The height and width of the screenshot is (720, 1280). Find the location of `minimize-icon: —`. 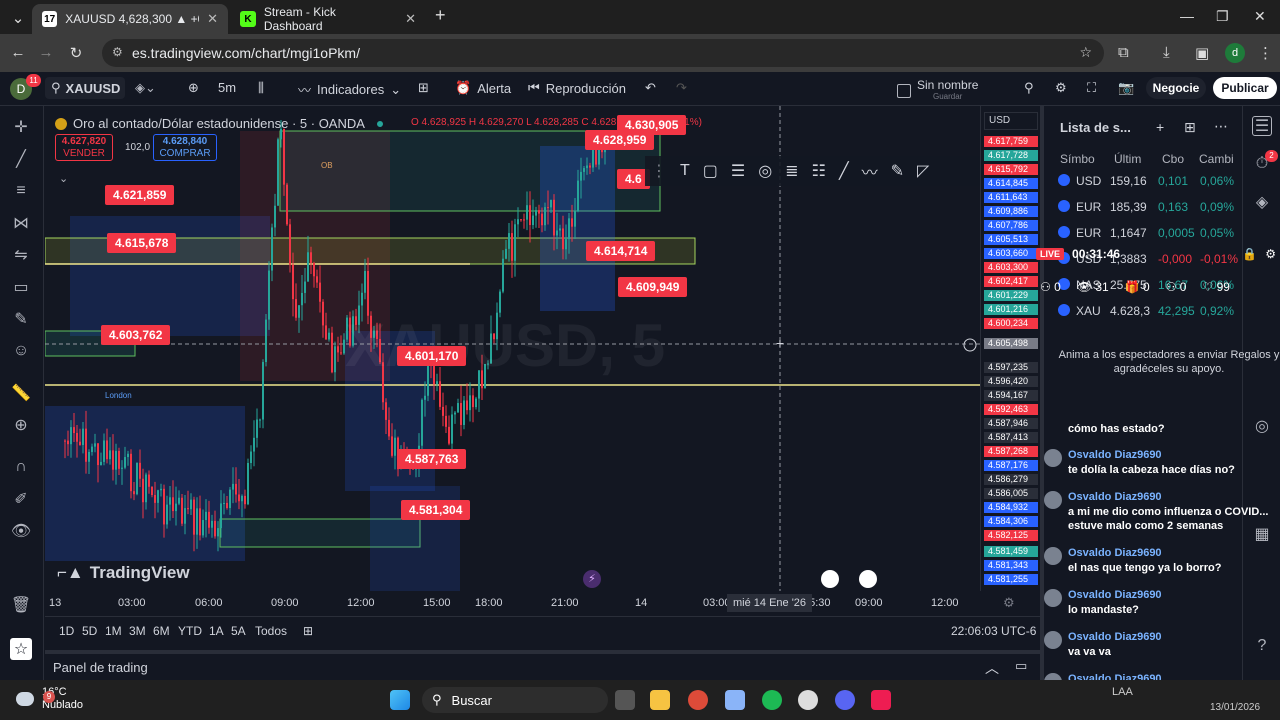

minimize-icon: — is located at coordinates (1187, 16).